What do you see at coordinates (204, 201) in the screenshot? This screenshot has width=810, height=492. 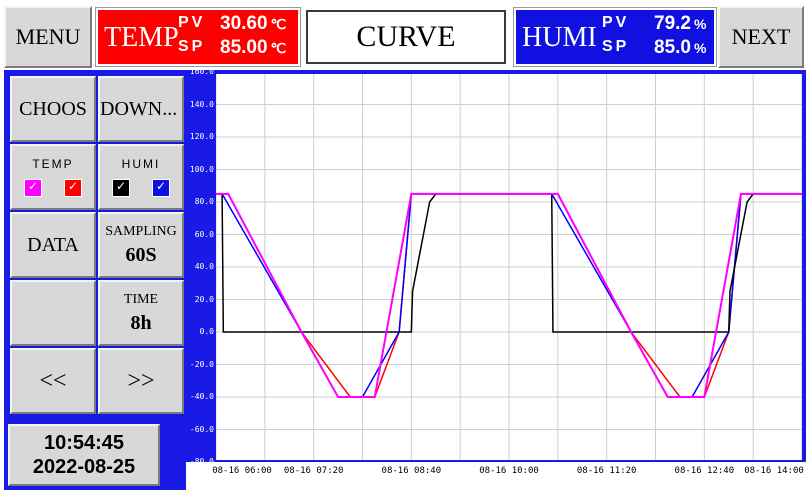 I see `y-tick-label: 80.0` at bounding box center [204, 201].